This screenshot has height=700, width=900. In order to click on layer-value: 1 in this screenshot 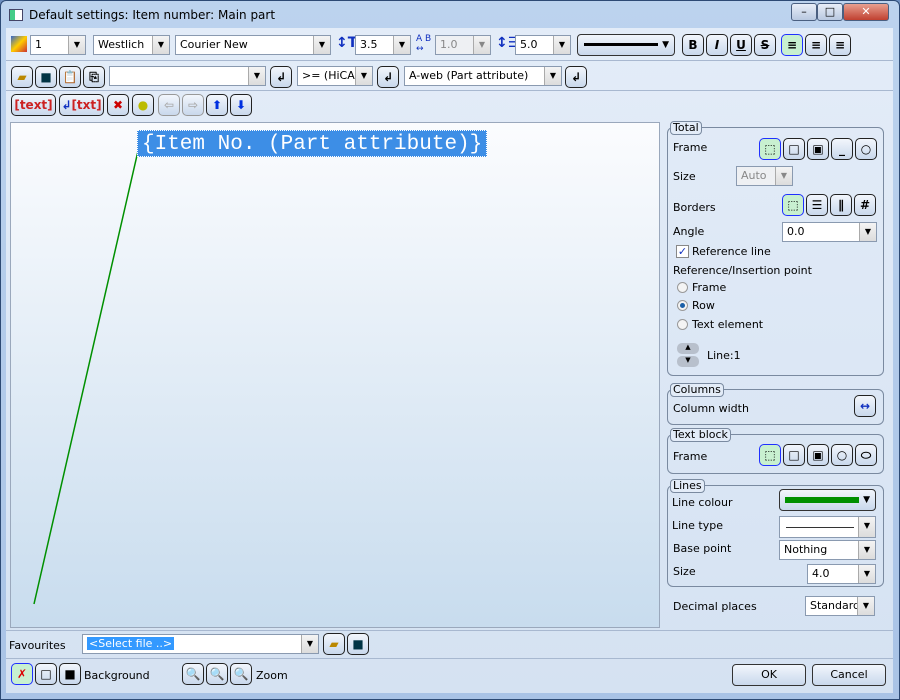, I will do `click(38, 44)`.